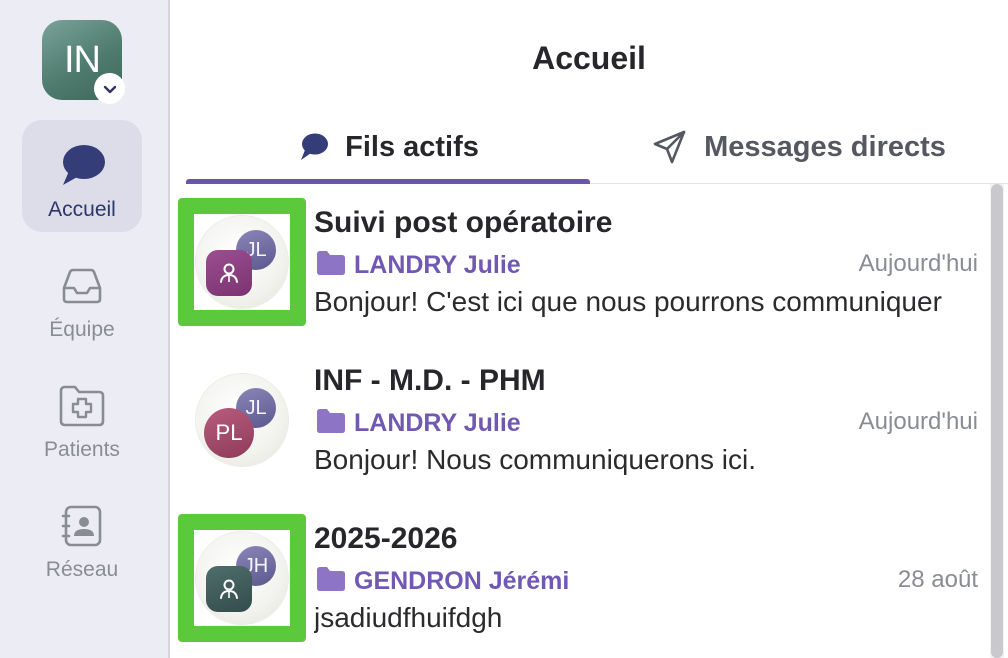 The image size is (1008, 658). Describe the element at coordinates (430, 380) in the screenshot. I see `thread-title: INF - M.D. - PHM` at that location.